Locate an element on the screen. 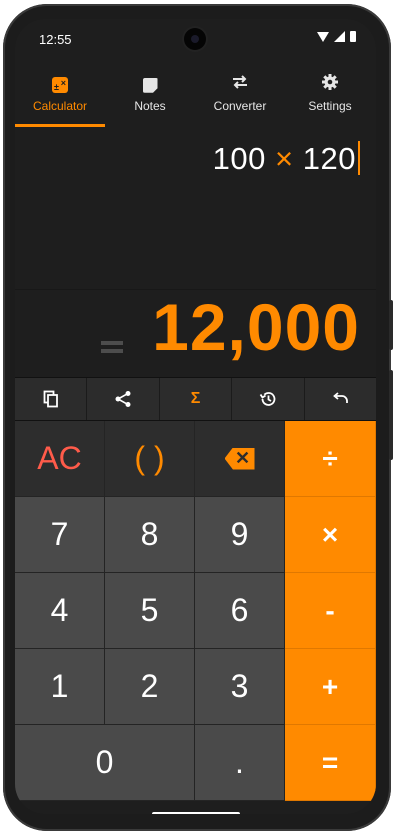 This screenshot has width=395, height=835. status-time: 12:55 is located at coordinates (55, 39).